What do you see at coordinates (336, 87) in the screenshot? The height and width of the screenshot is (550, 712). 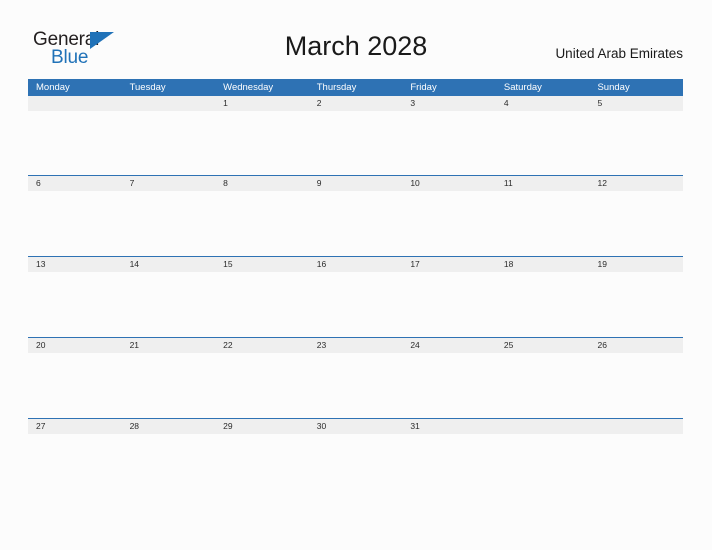 I see `weekday-header-thursday: Thursday` at bounding box center [336, 87].